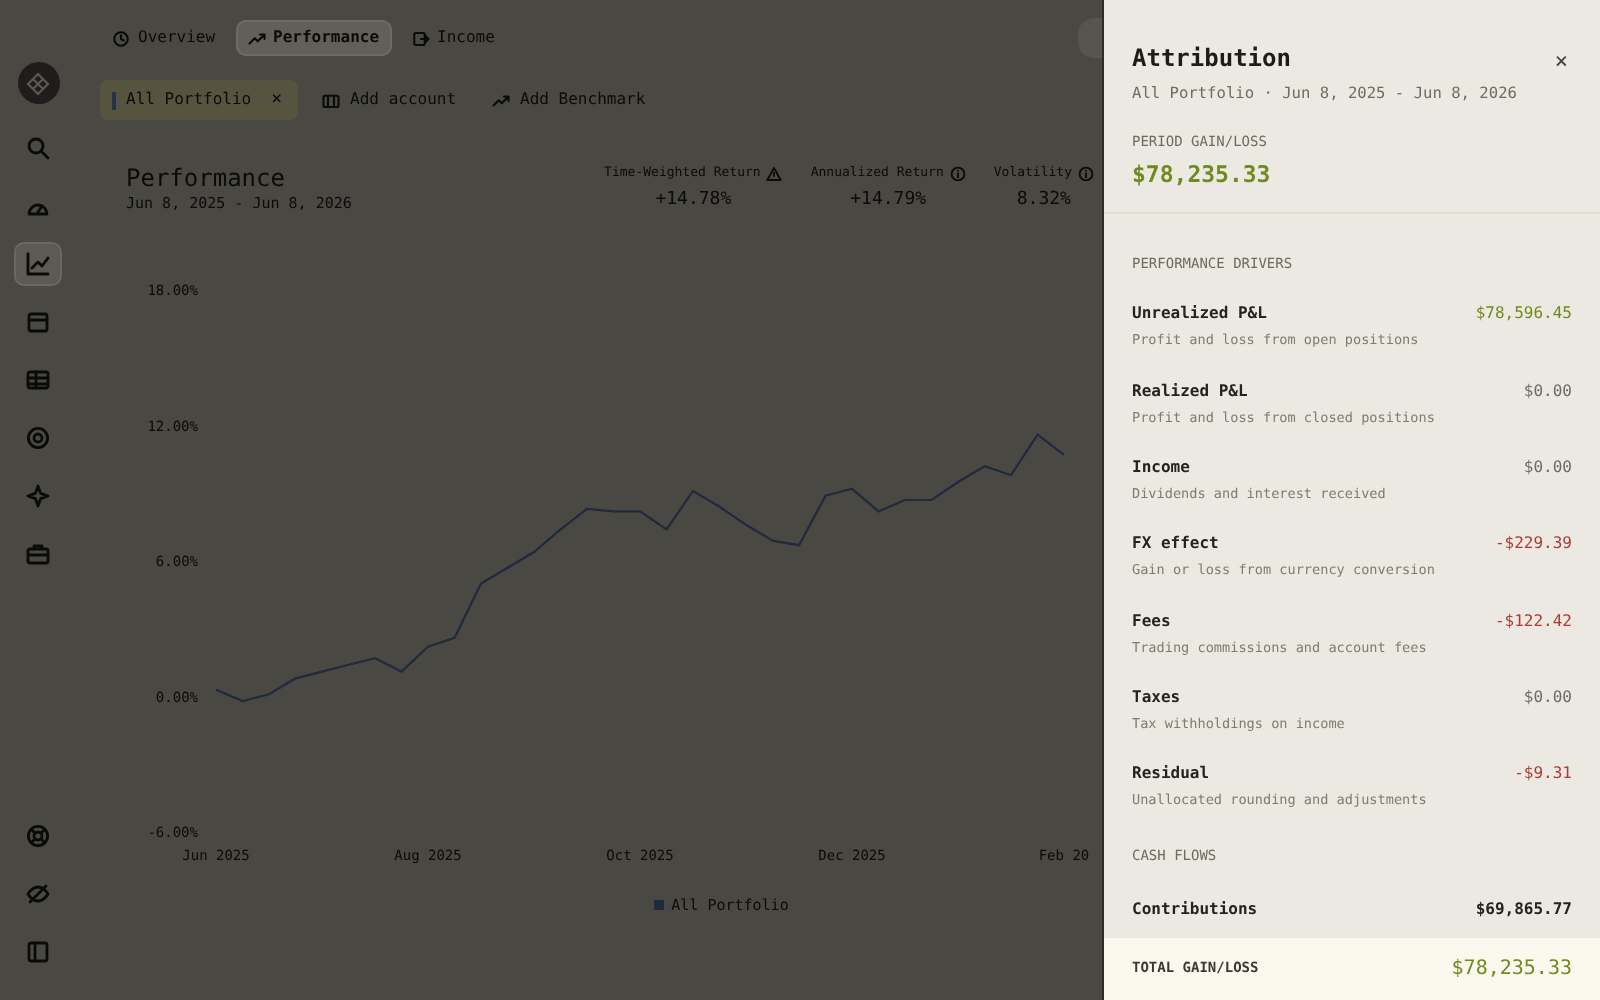 The height and width of the screenshot is (1000, 1600). What do you see at coordinates (1211, 58) in the screenshot?
I see `panel-title: Attribution` at bounding box center [1211, 58].